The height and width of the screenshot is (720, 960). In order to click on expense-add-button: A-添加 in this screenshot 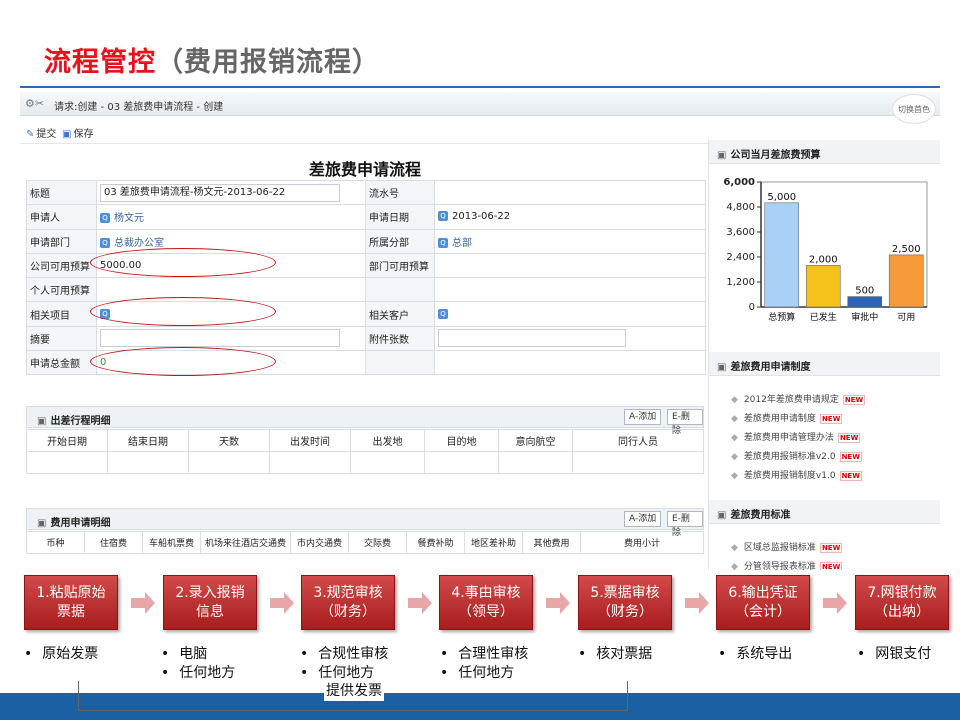, I will do `click(643, 519)`.